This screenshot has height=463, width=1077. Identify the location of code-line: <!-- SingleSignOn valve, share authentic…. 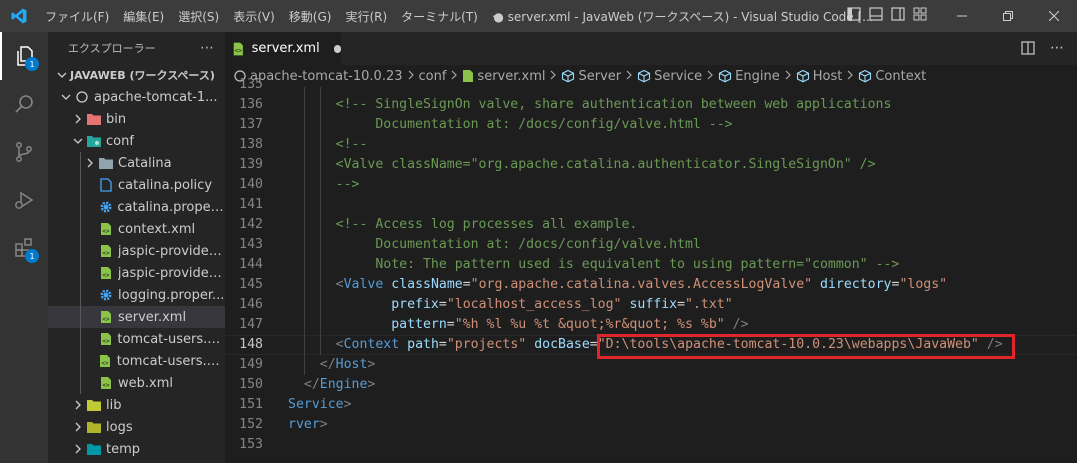
(590, 105).